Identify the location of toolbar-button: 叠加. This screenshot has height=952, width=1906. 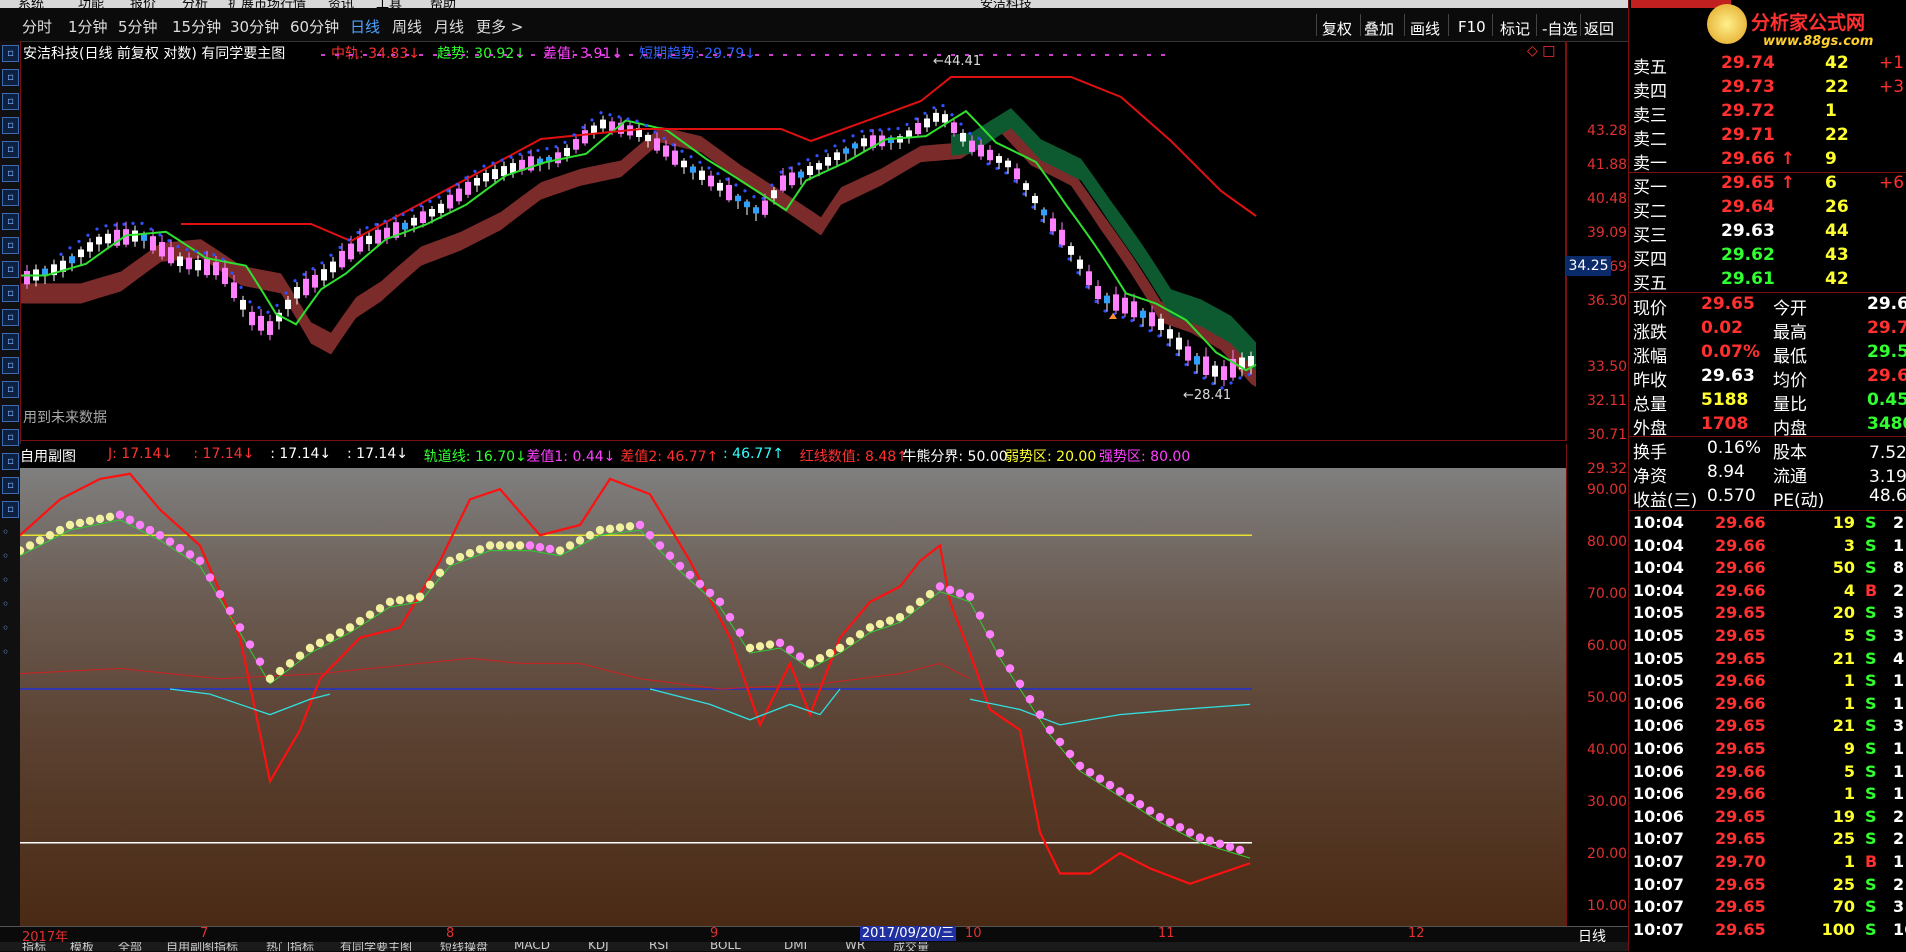
(1379, 28).